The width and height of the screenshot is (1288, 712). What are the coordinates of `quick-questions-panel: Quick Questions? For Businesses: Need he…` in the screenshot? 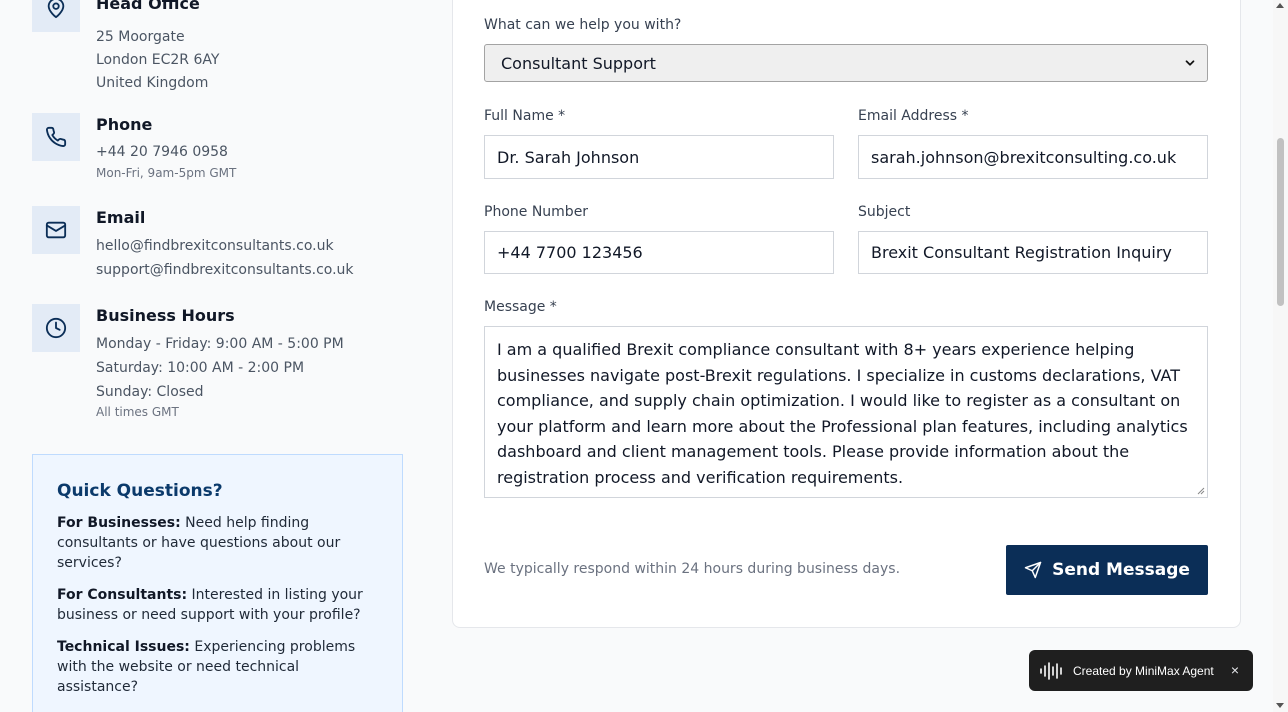 It's located at (217, 583).